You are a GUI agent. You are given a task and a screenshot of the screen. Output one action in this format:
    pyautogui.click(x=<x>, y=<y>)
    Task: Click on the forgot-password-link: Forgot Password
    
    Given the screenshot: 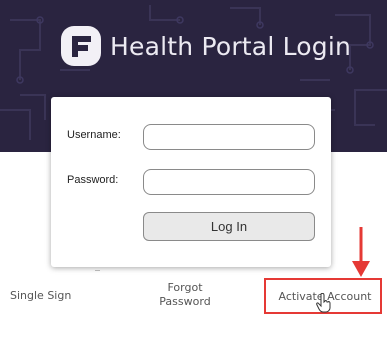 What is the action you would take?
    pyautogui.click(x=185, y=295)
    